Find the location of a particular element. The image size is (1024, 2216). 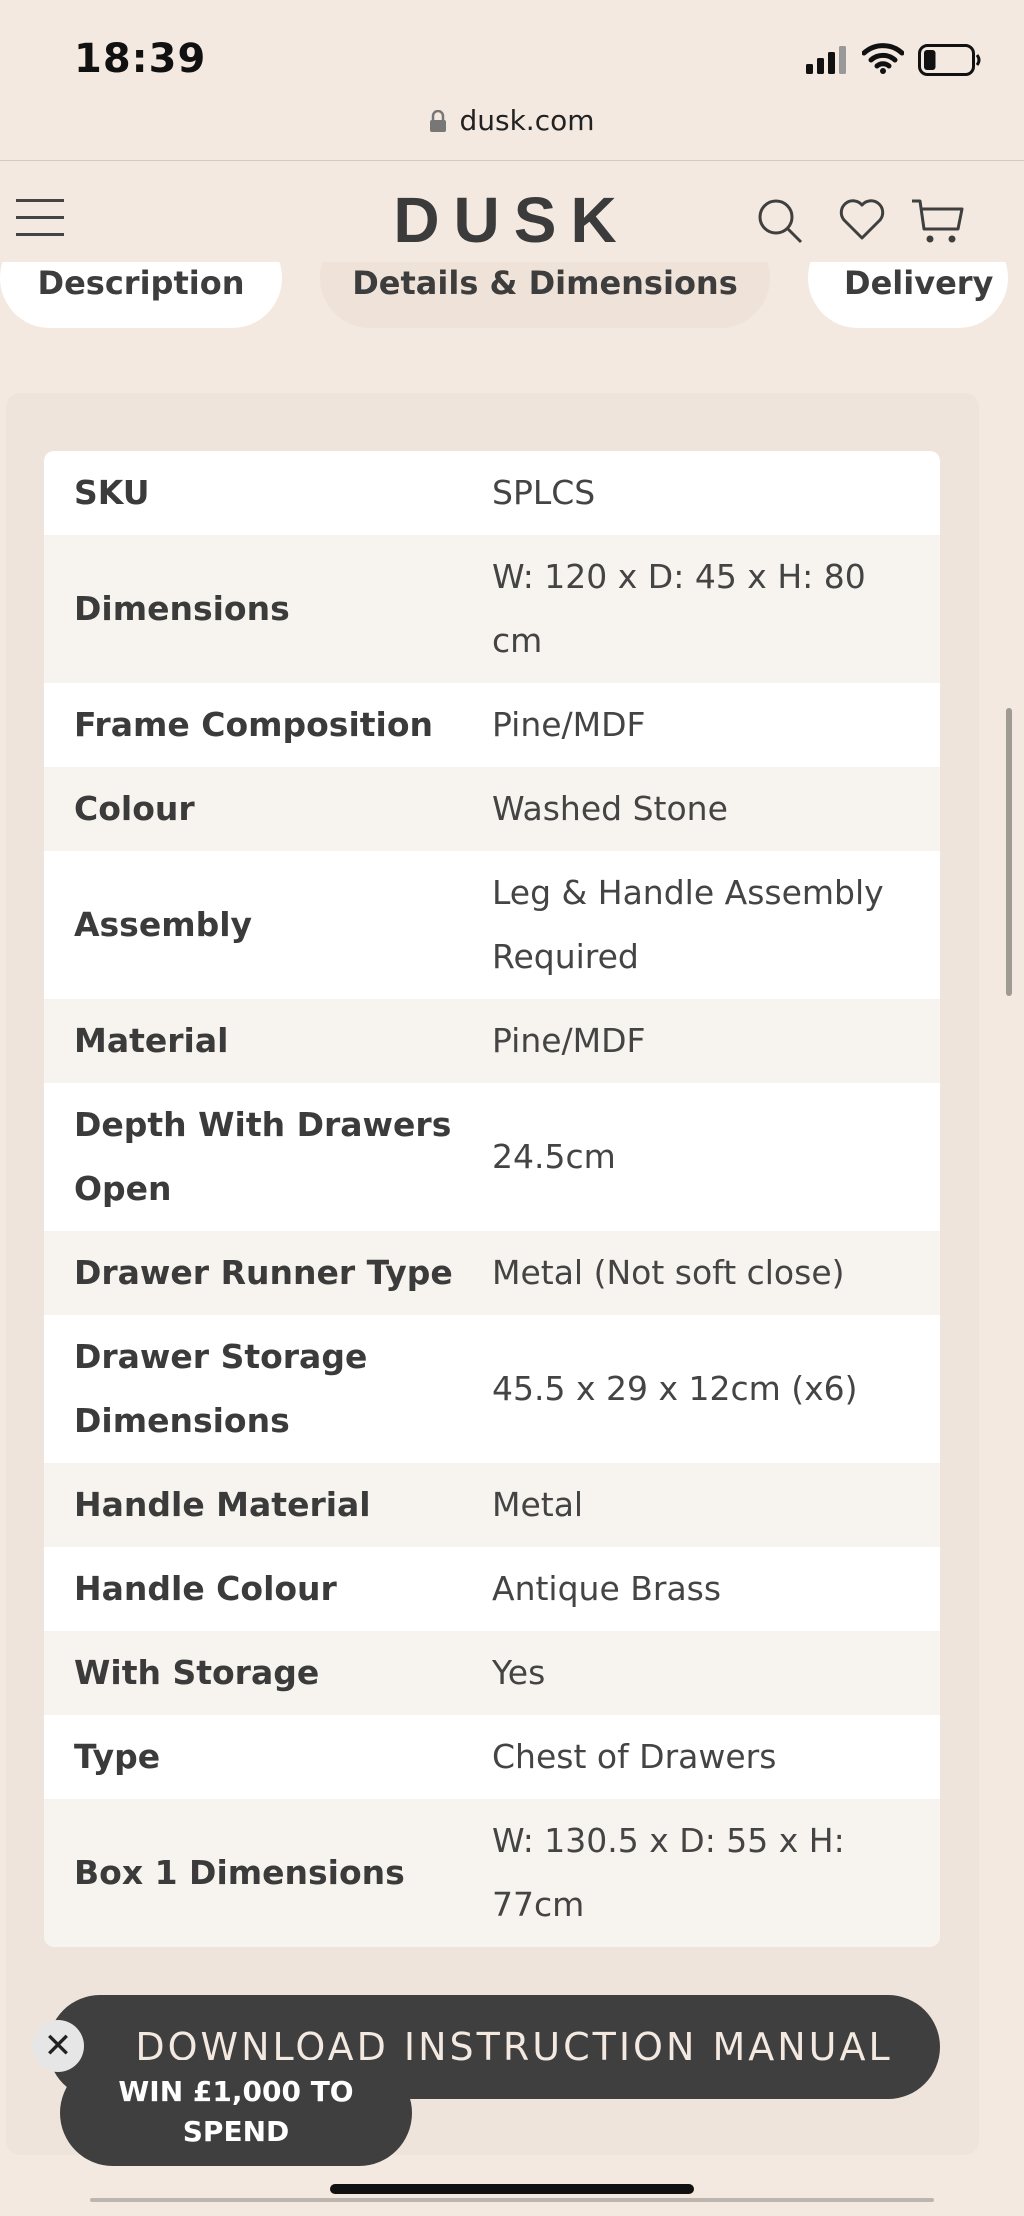

detail-label: With Storage is located at coordinates (197, 1672).